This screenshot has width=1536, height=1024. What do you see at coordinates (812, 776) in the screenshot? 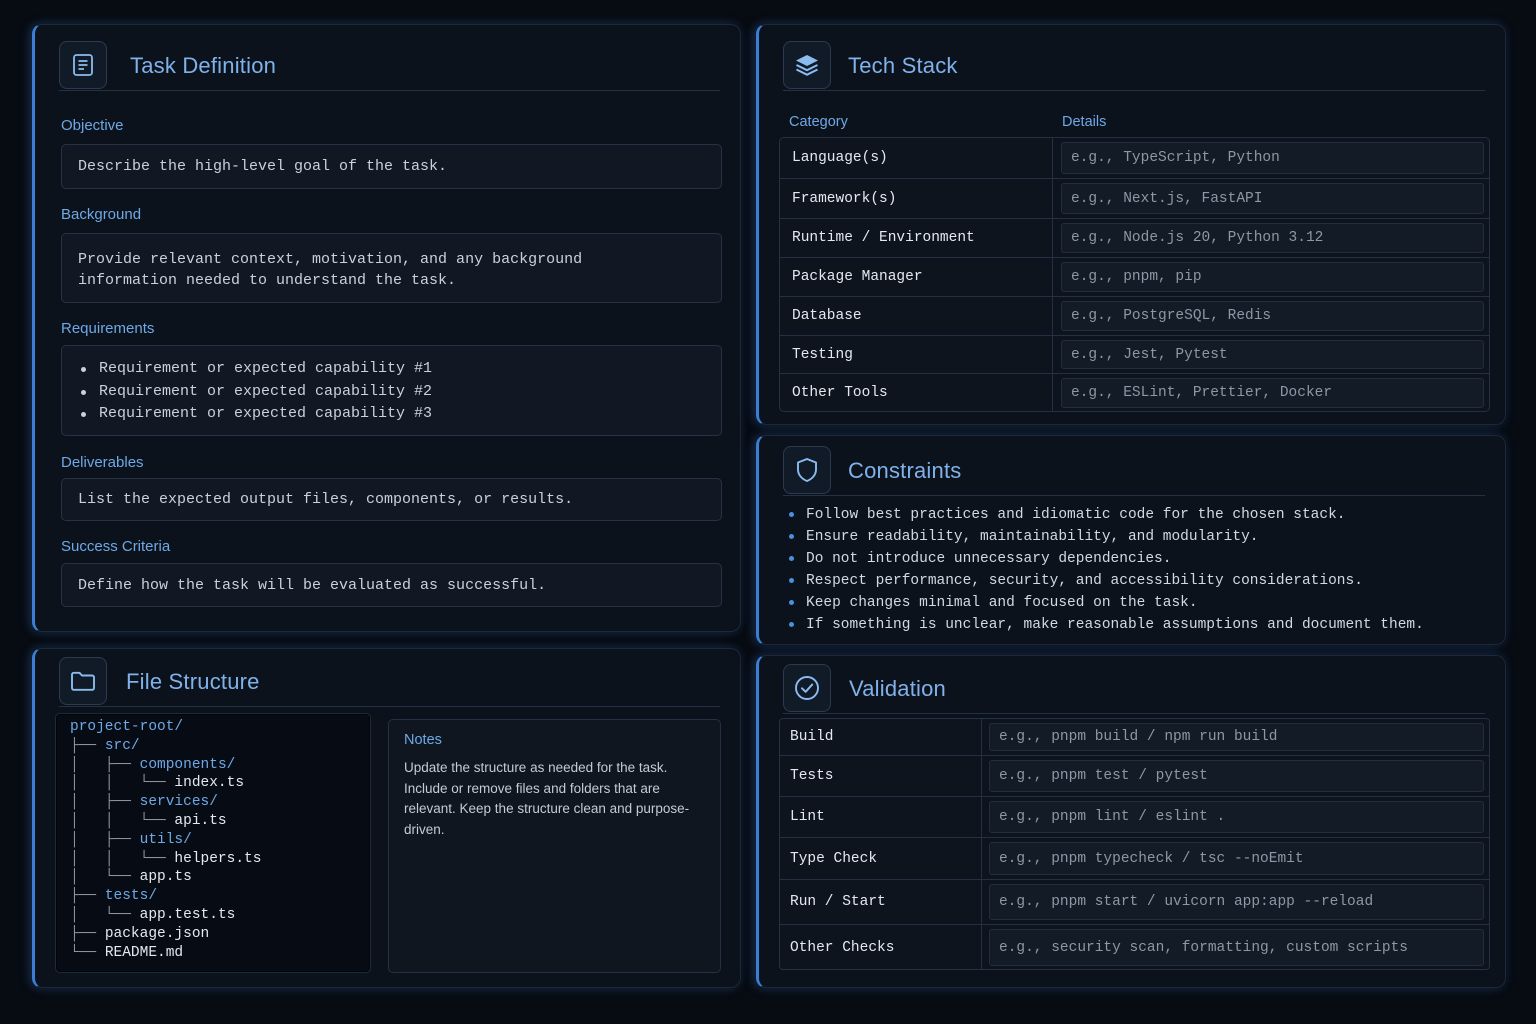
I see `row-category: Tests` at bounding box center [812, 776].